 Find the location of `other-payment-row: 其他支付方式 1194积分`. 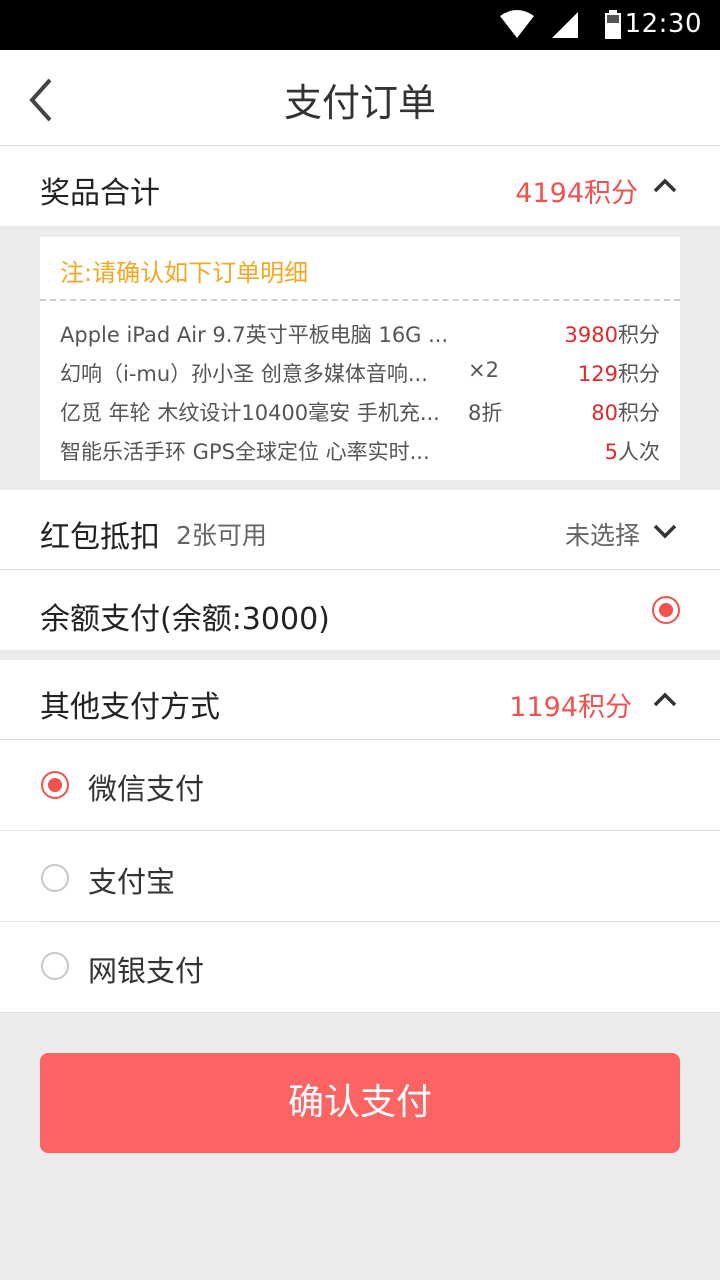

other-payment-row: 其他支付方式 1194积分 is located at coordinates (360, 700).